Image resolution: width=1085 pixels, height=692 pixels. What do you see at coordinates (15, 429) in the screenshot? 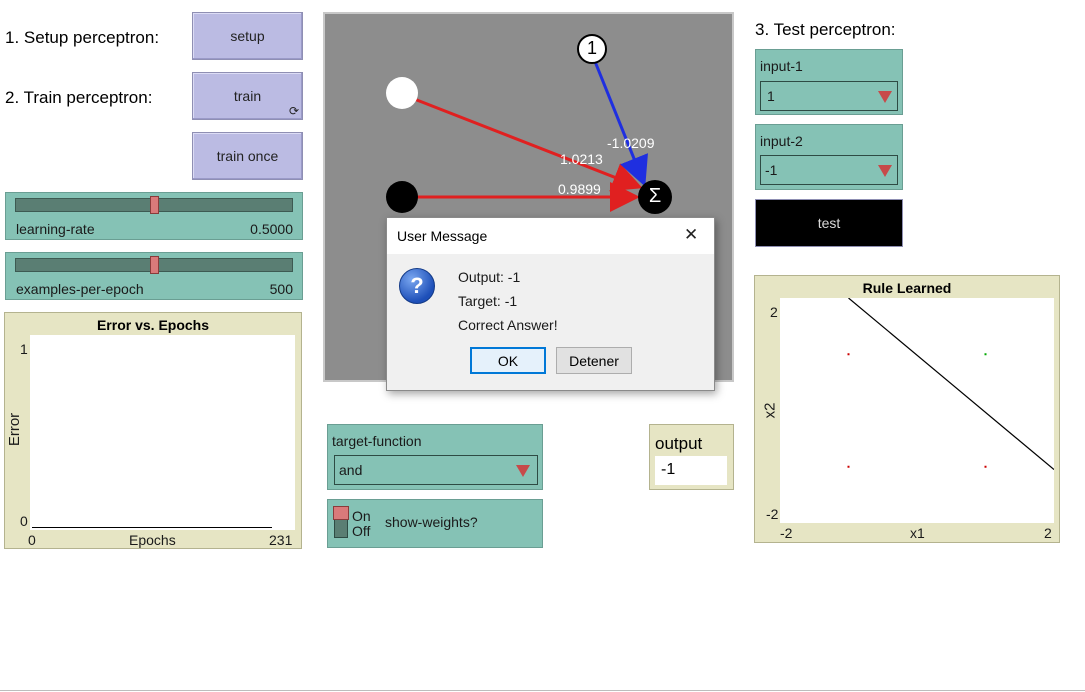
I see `error-plot-ylabel: Error` at bounding box center [15, 429].